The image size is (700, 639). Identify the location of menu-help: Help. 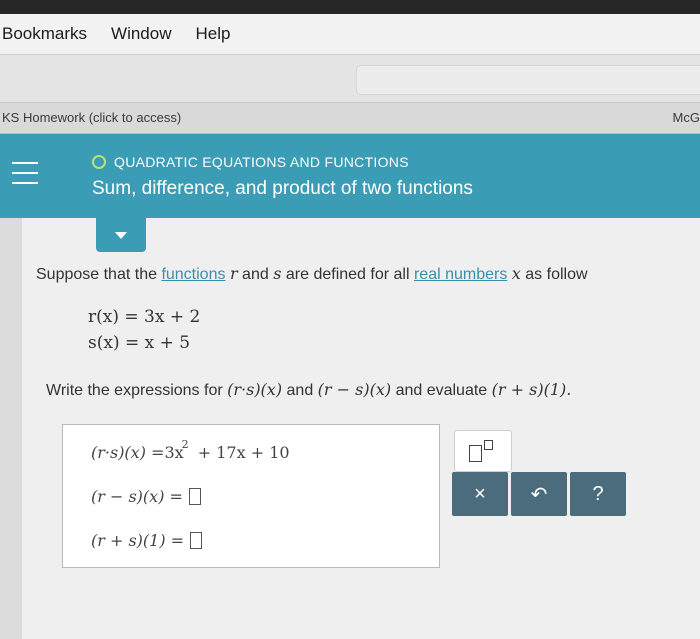
(213, 34).